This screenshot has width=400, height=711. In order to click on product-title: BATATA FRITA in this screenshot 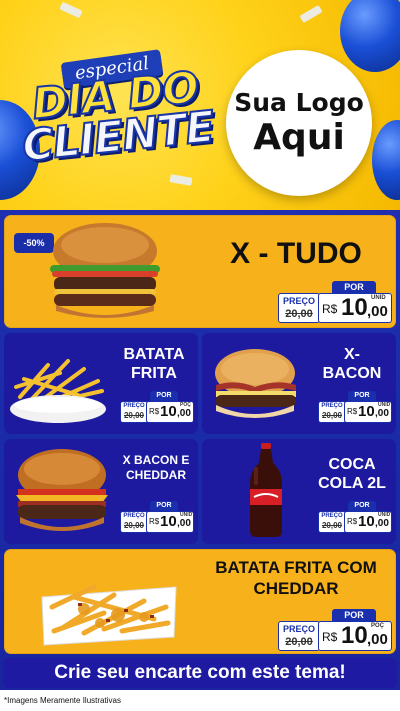, I will do `click(154, 364)`.